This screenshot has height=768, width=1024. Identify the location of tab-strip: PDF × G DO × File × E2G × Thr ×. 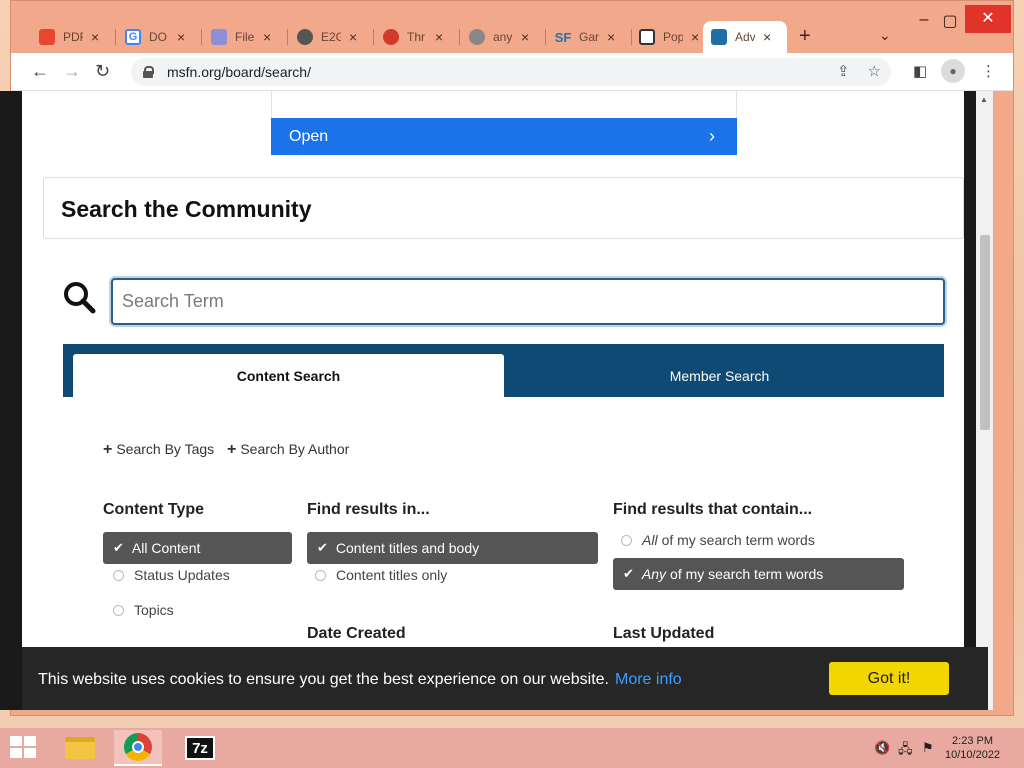
(512, 27).